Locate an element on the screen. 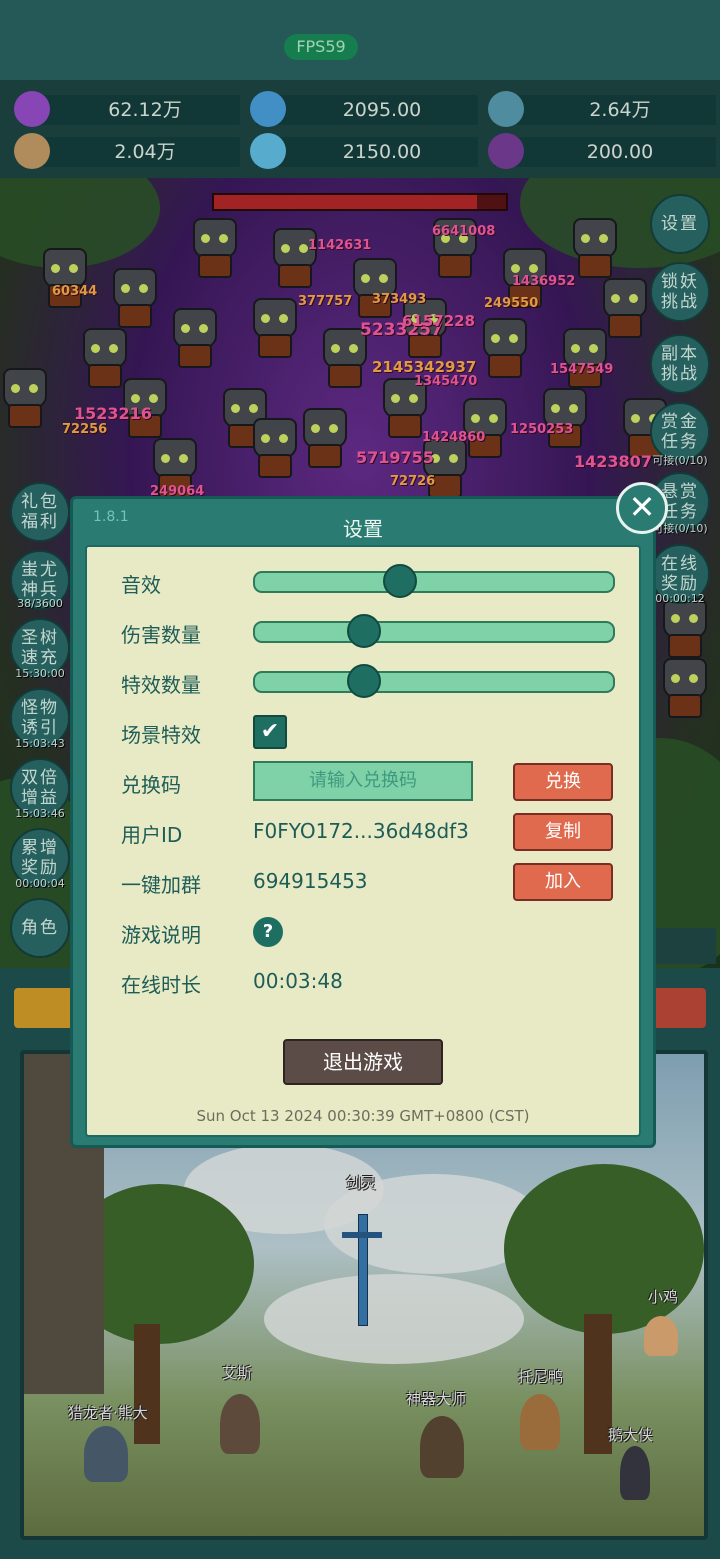 The width and height of the screenshot is (720, 1559). group-number: 694915453 is located at coordinates (310, 881).